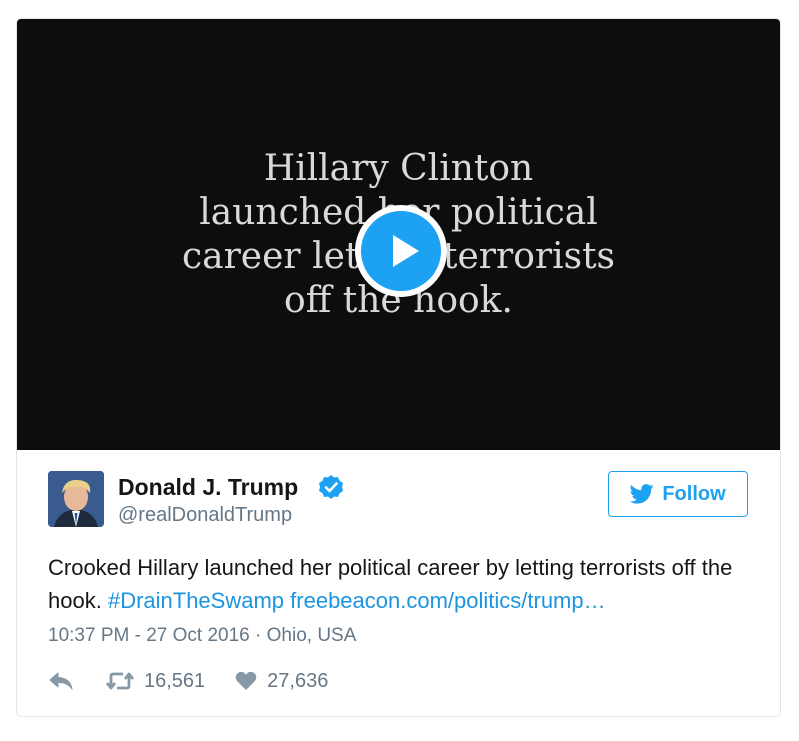 The height and width of the screenshot is (741, 799). Describe the element at coordinates (642, 494) in the screenshot. I see `twitter-bird-icon` at that location.